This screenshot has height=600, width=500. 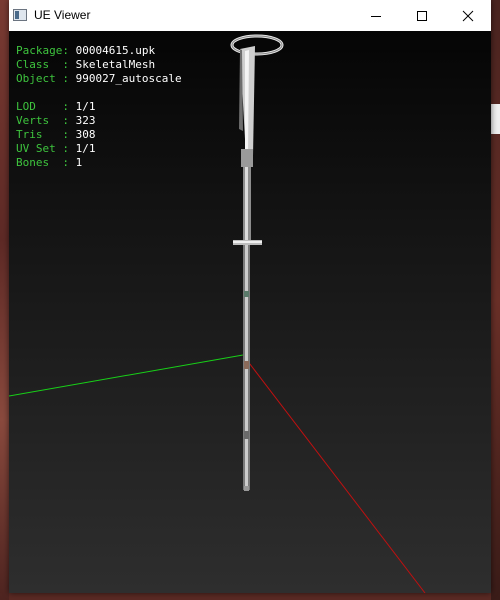 I want to click on info-row-package: Package: 00004615.upk, so click(x=99, y=51).